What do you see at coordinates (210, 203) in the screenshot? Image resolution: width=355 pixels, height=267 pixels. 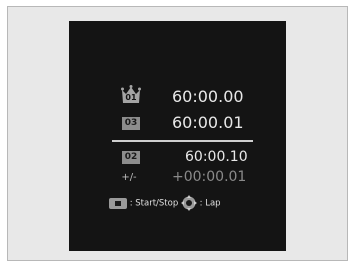 I see `lap-label: : Lap` at bounding box center [210, 203].